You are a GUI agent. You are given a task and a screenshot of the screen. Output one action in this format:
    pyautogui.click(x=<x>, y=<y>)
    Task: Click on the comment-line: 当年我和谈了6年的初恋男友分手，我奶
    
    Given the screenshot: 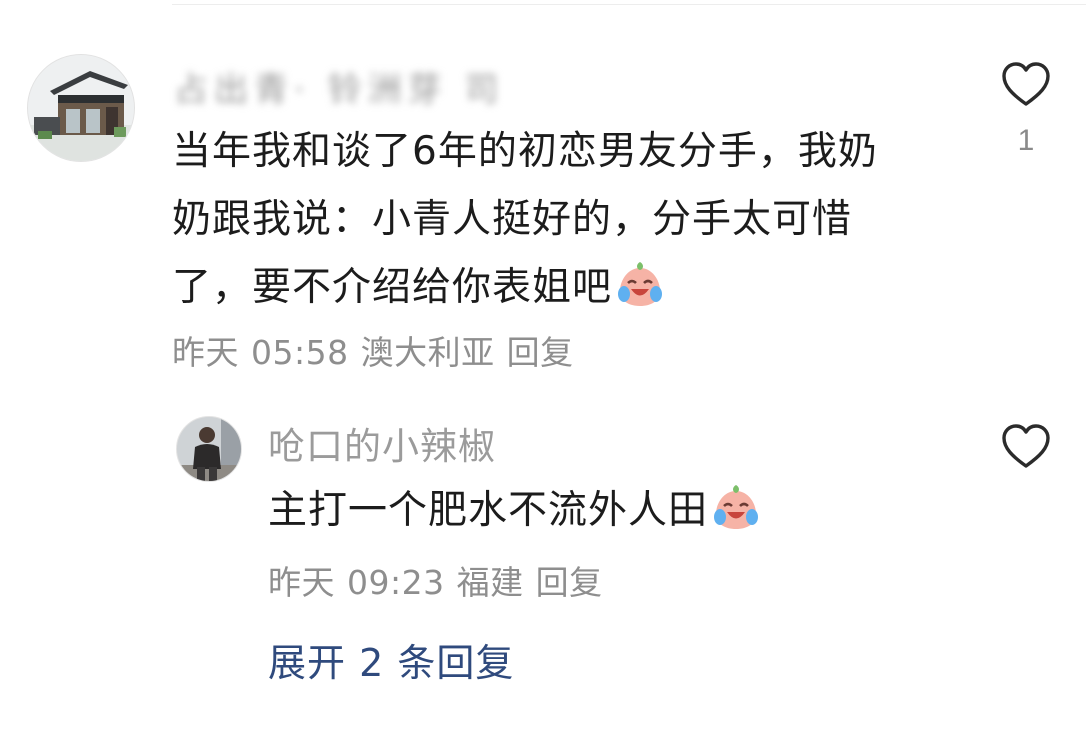 What is the action you would take?
    pyautogui.click(x=525, y=151)
    